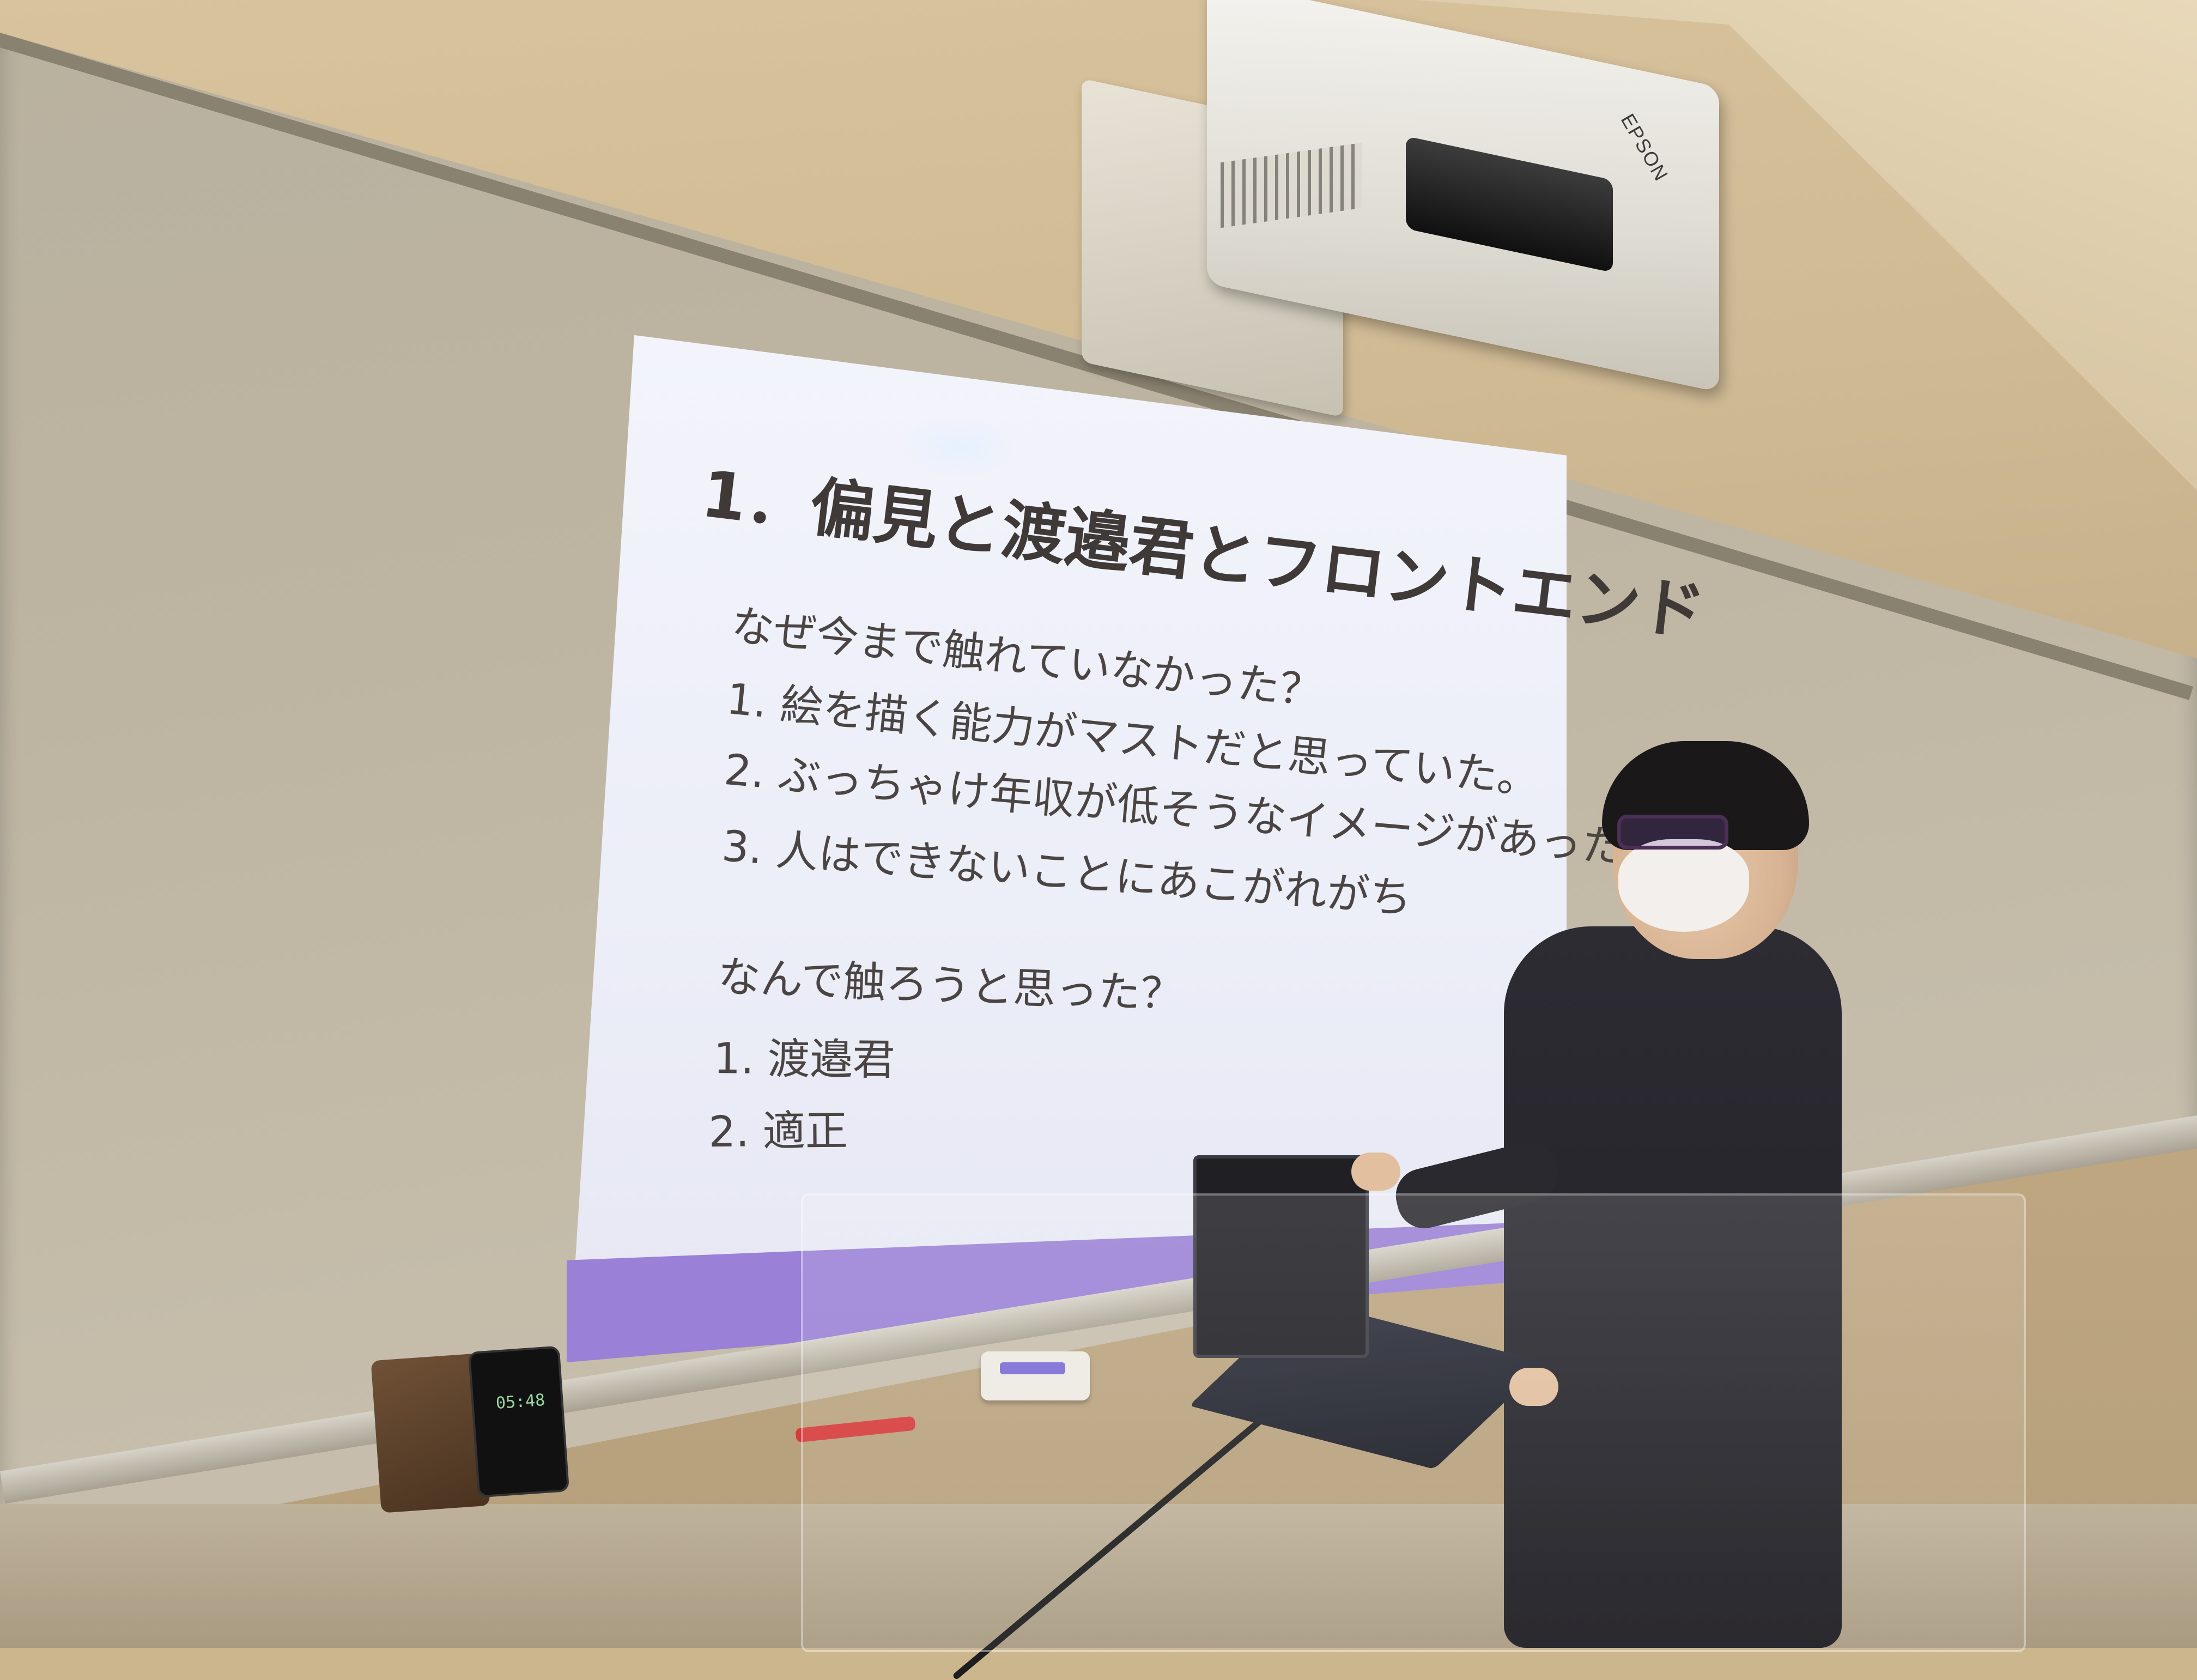 The image size is (2197, 1680). What do you see at coordinates (778, 1131) in the screenshot?
I see `slide-list-item: 2. 適正` at bounding box center [778, 1131].